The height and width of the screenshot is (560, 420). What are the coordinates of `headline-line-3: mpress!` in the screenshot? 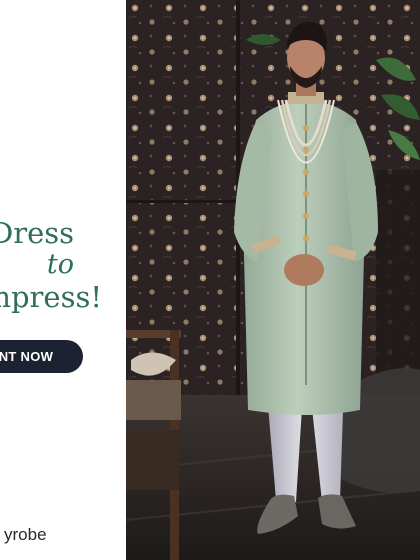 It's located at (51, 297).